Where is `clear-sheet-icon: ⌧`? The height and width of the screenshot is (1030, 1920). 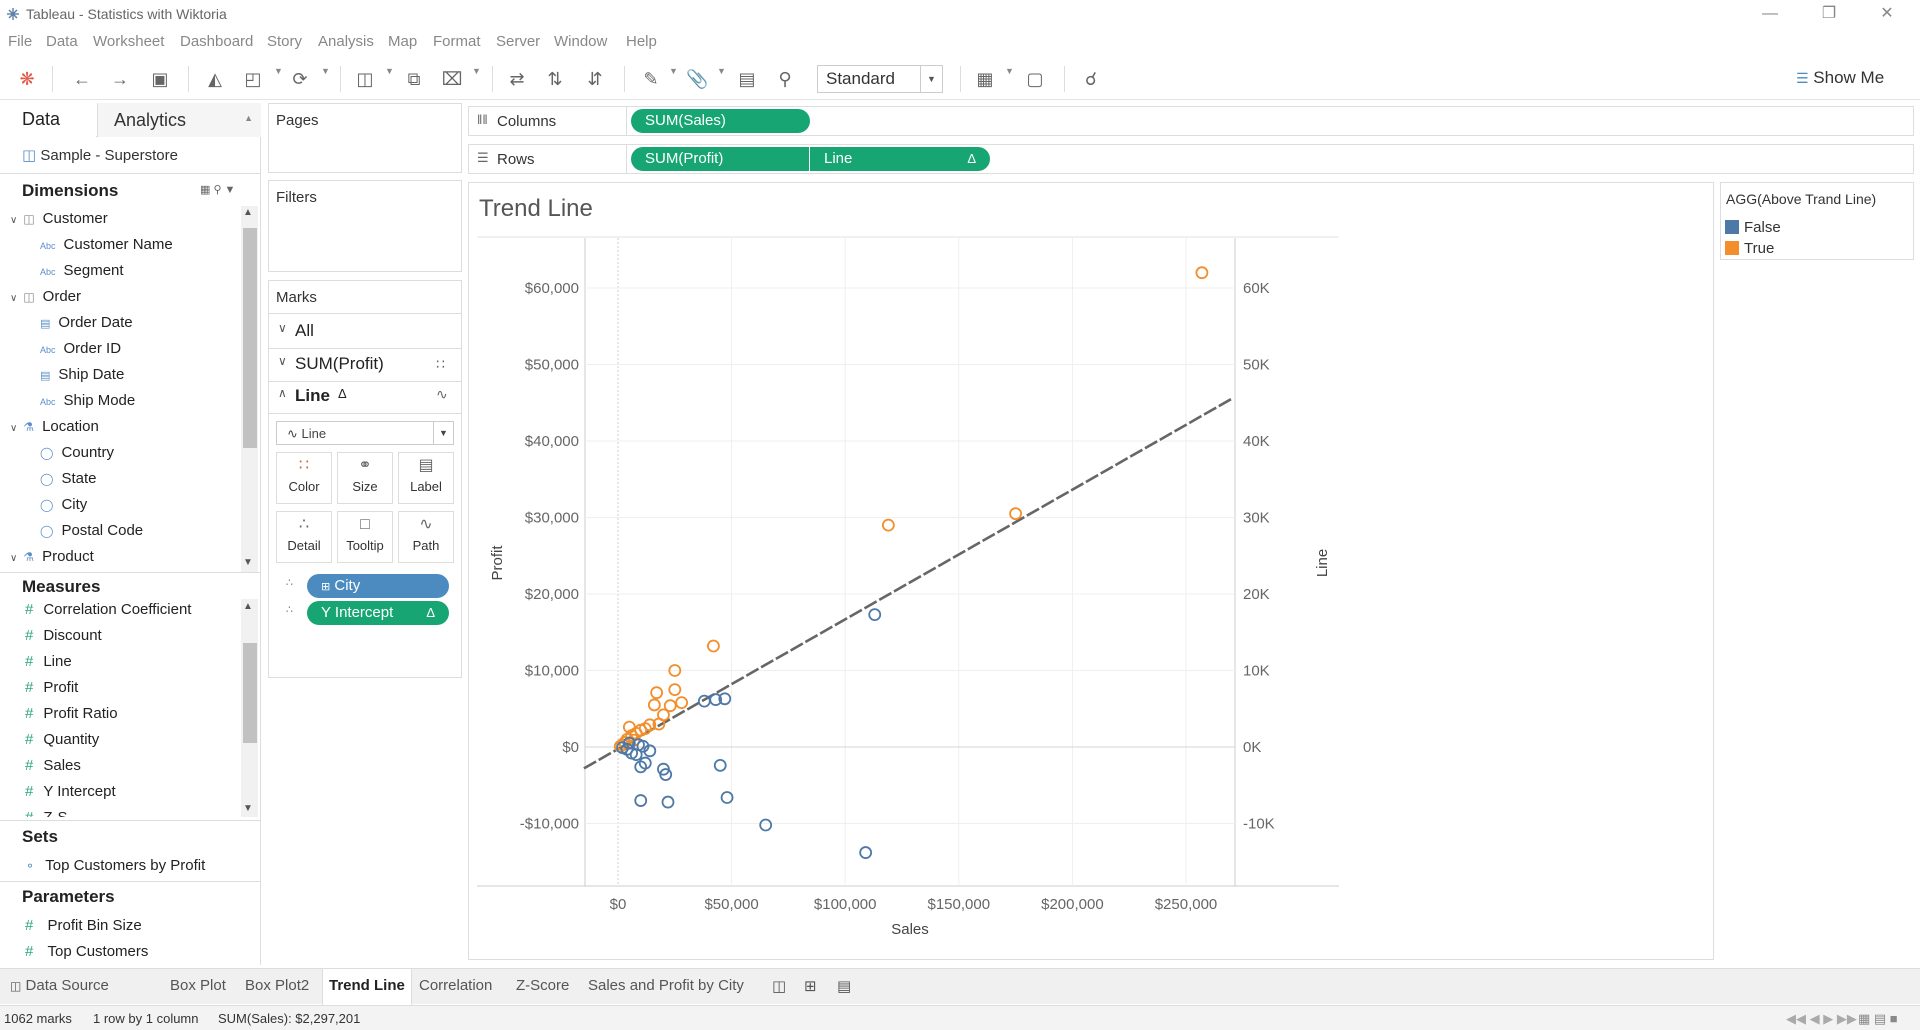
clear-sheet-icon: ⌧ is located at coordinates (452, 79).